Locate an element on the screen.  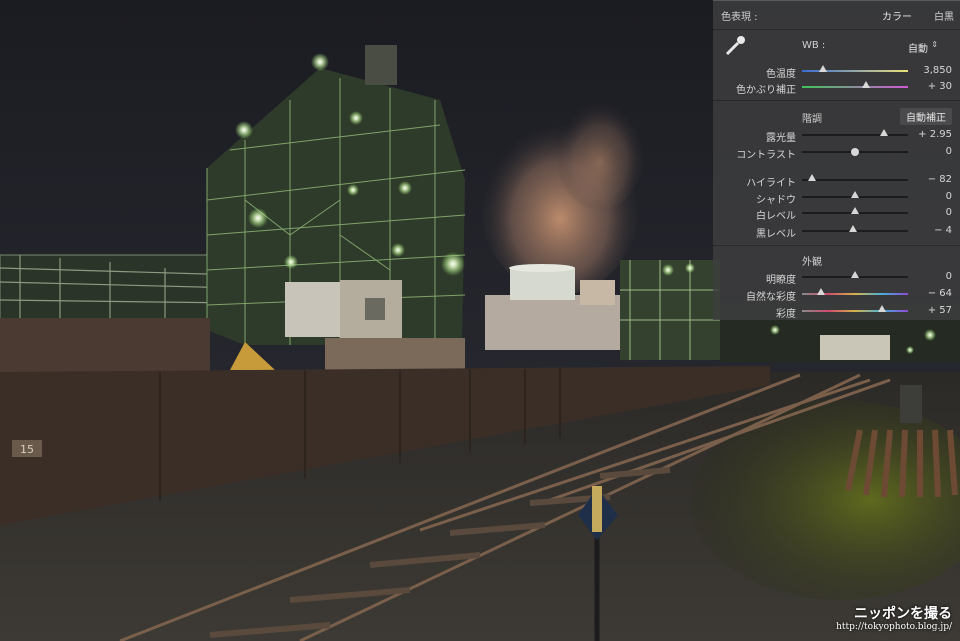
tower-top-box is located at coordinates (381, 65).